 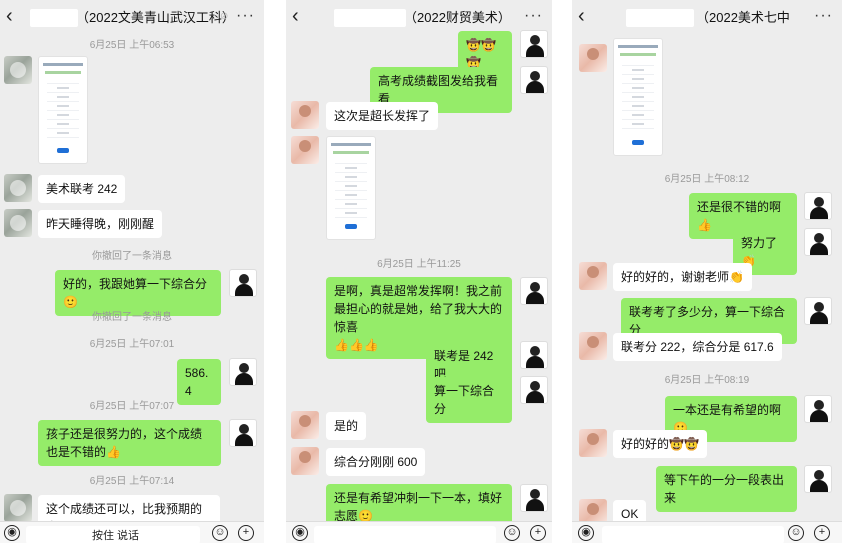 What do you see at coordinates (736, 277) in the screenshot?
I see `clap-icon: 👏` at bounding box center [736, 277].